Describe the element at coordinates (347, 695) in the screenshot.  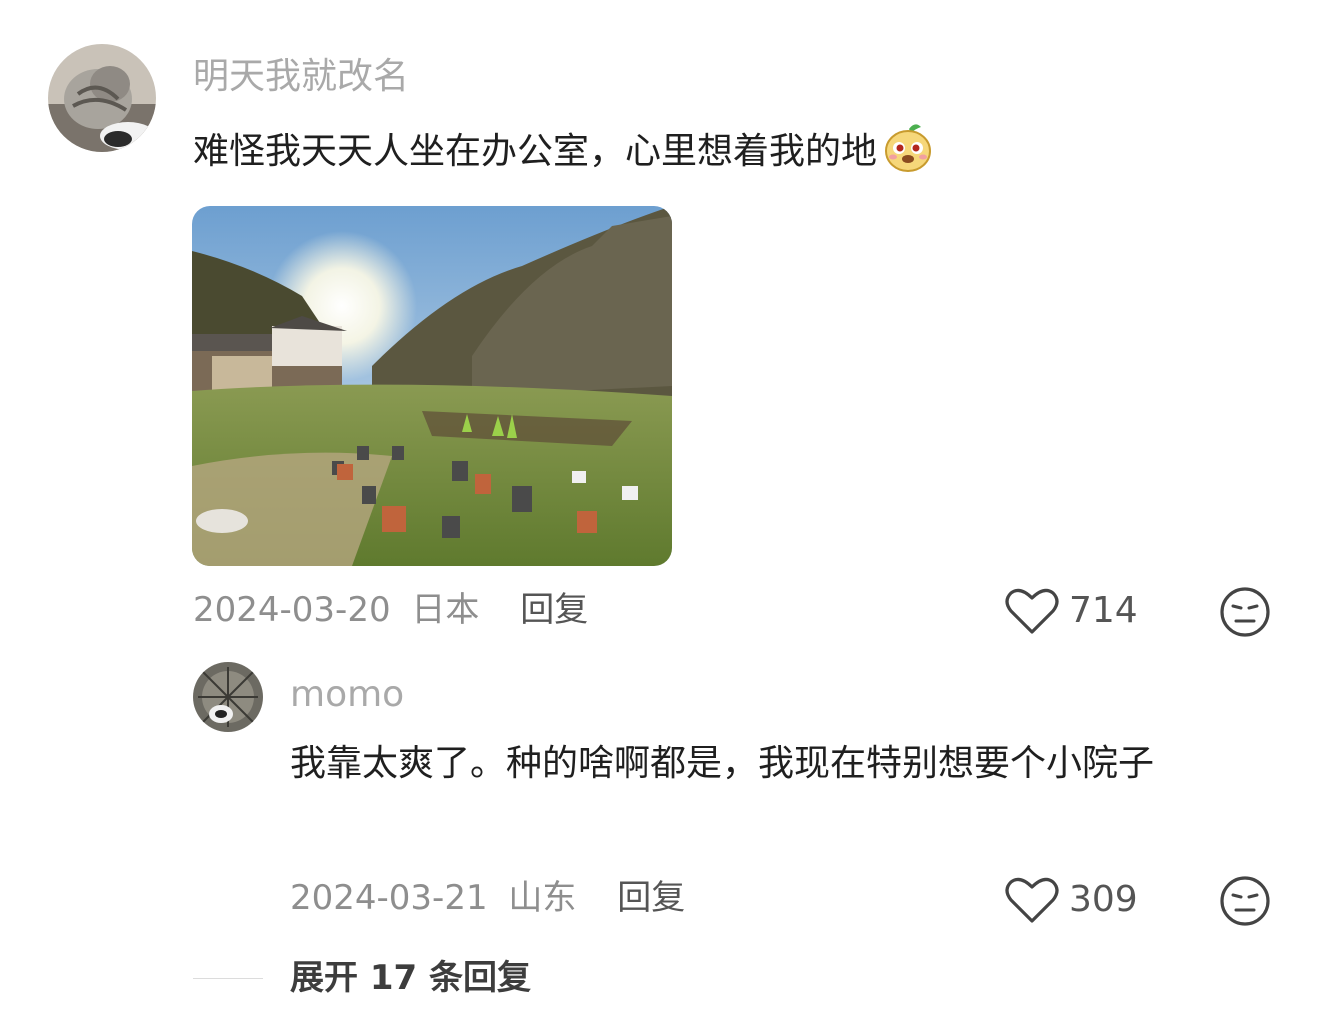
I see `reply-username: momo` at that location.